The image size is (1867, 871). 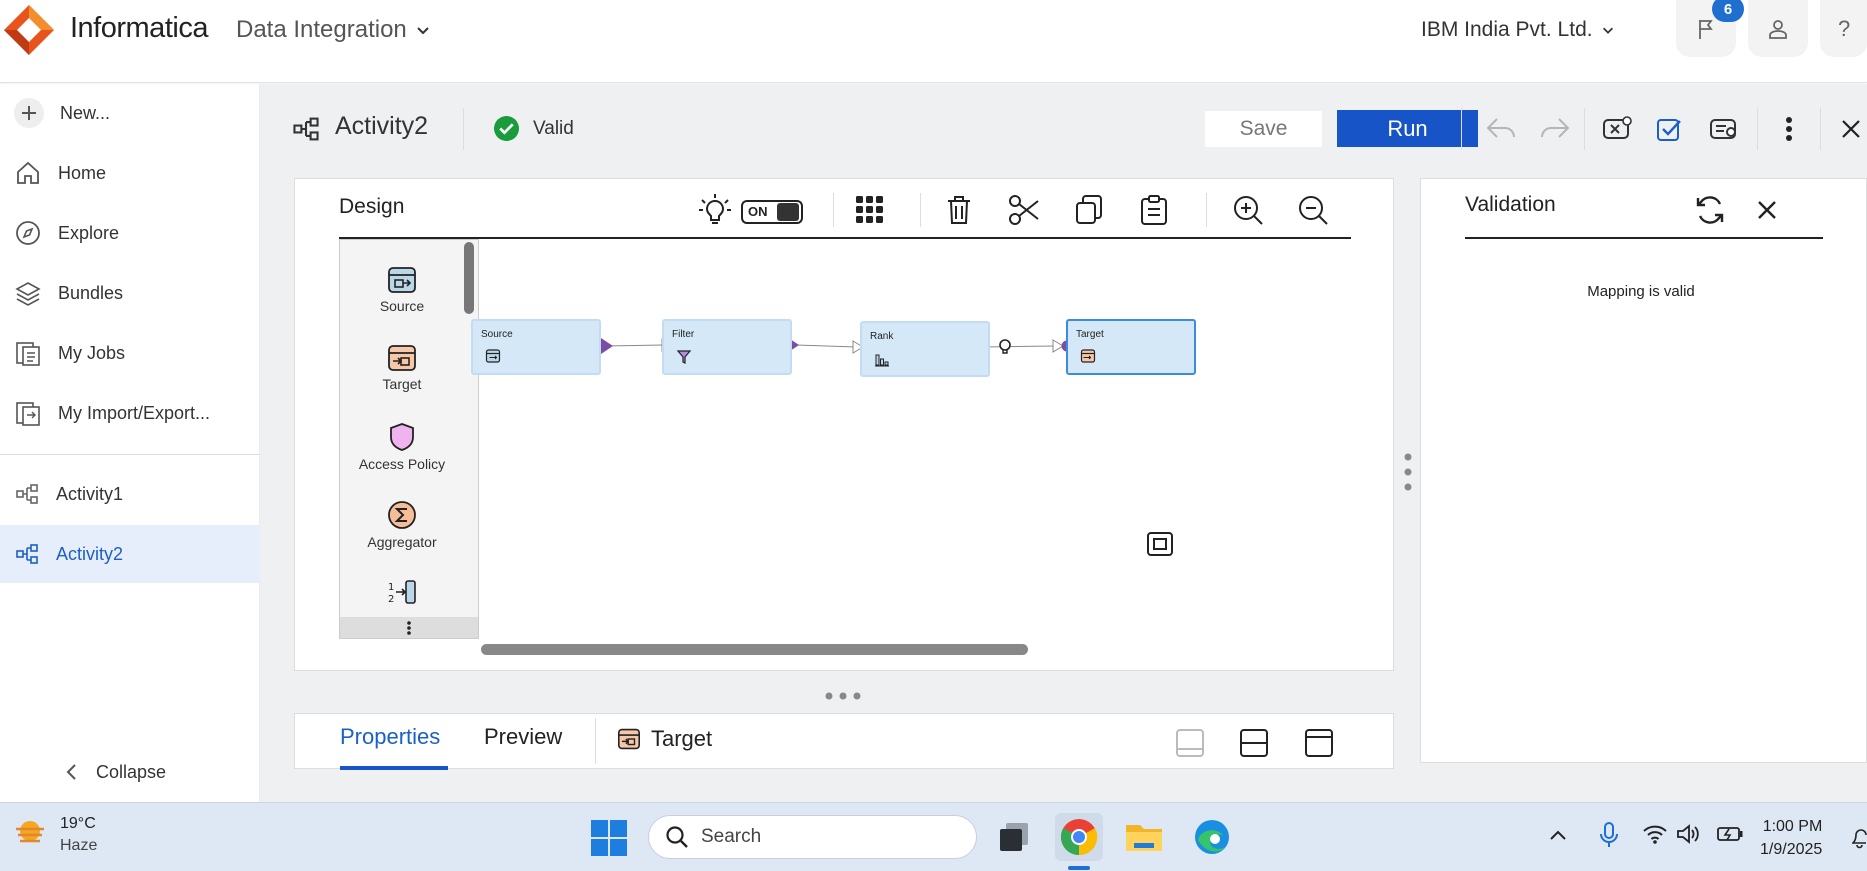 What do you see at coordinates (843, 696) in the screenshot?
I see `vertical-resize-handle` at bounding box center [843, 696].